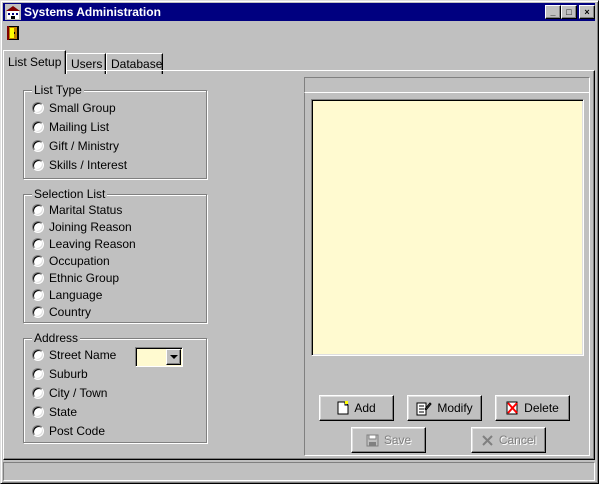 The image size is (599, 484). Describe the element at coordinates (92, 244) in the screenshot. I see `radio-label: Leaving Reason` at that location.